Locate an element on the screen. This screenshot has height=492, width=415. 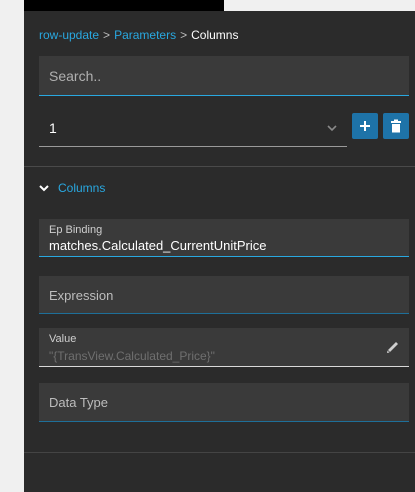
trash-icon is located at coordinates (396, 126).